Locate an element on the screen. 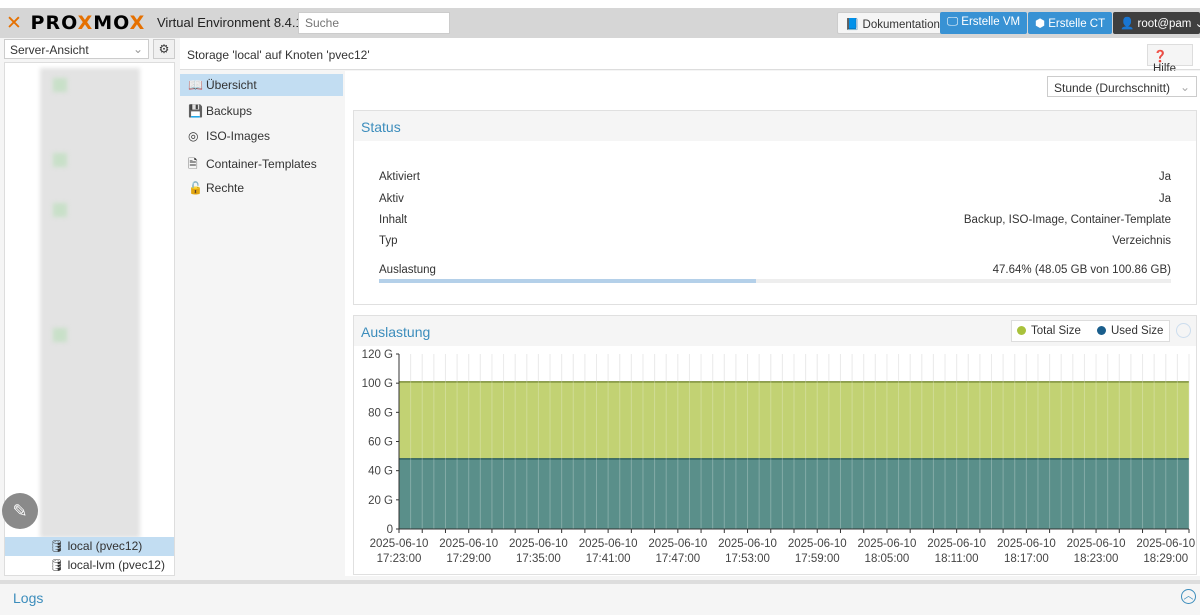 Image resolution: width=1200 pixels, height=615 pixels. reset-zoom-icon is located at coordinates (1183, 330).